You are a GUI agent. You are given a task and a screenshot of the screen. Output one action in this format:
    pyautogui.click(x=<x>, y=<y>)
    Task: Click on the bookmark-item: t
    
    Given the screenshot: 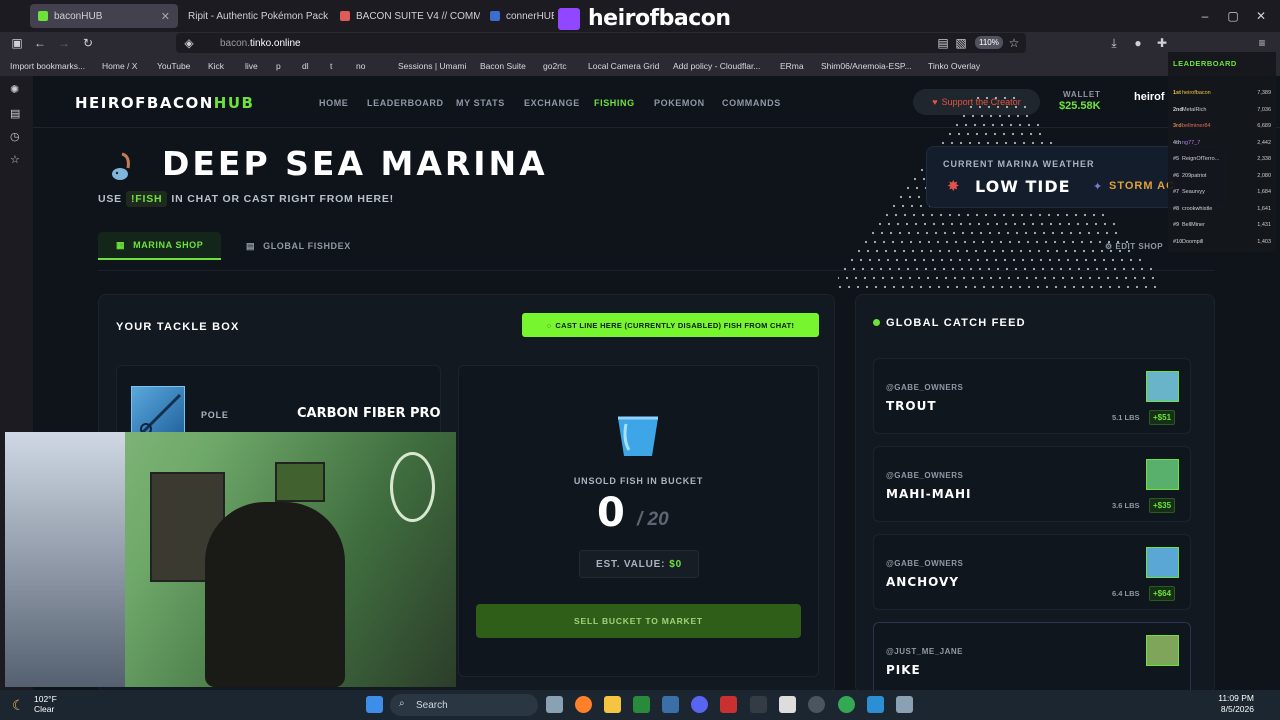 What is the action you would take?
    pyautogui.click(x=331, y=66)
    